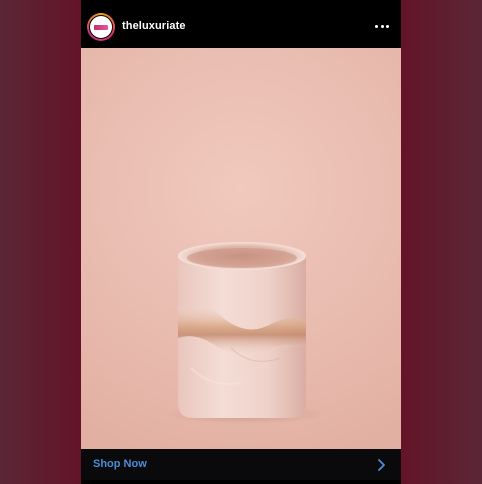 The image size is (482, 484). I want to click on shop-now-button: Shop Now, so click(241, 464).